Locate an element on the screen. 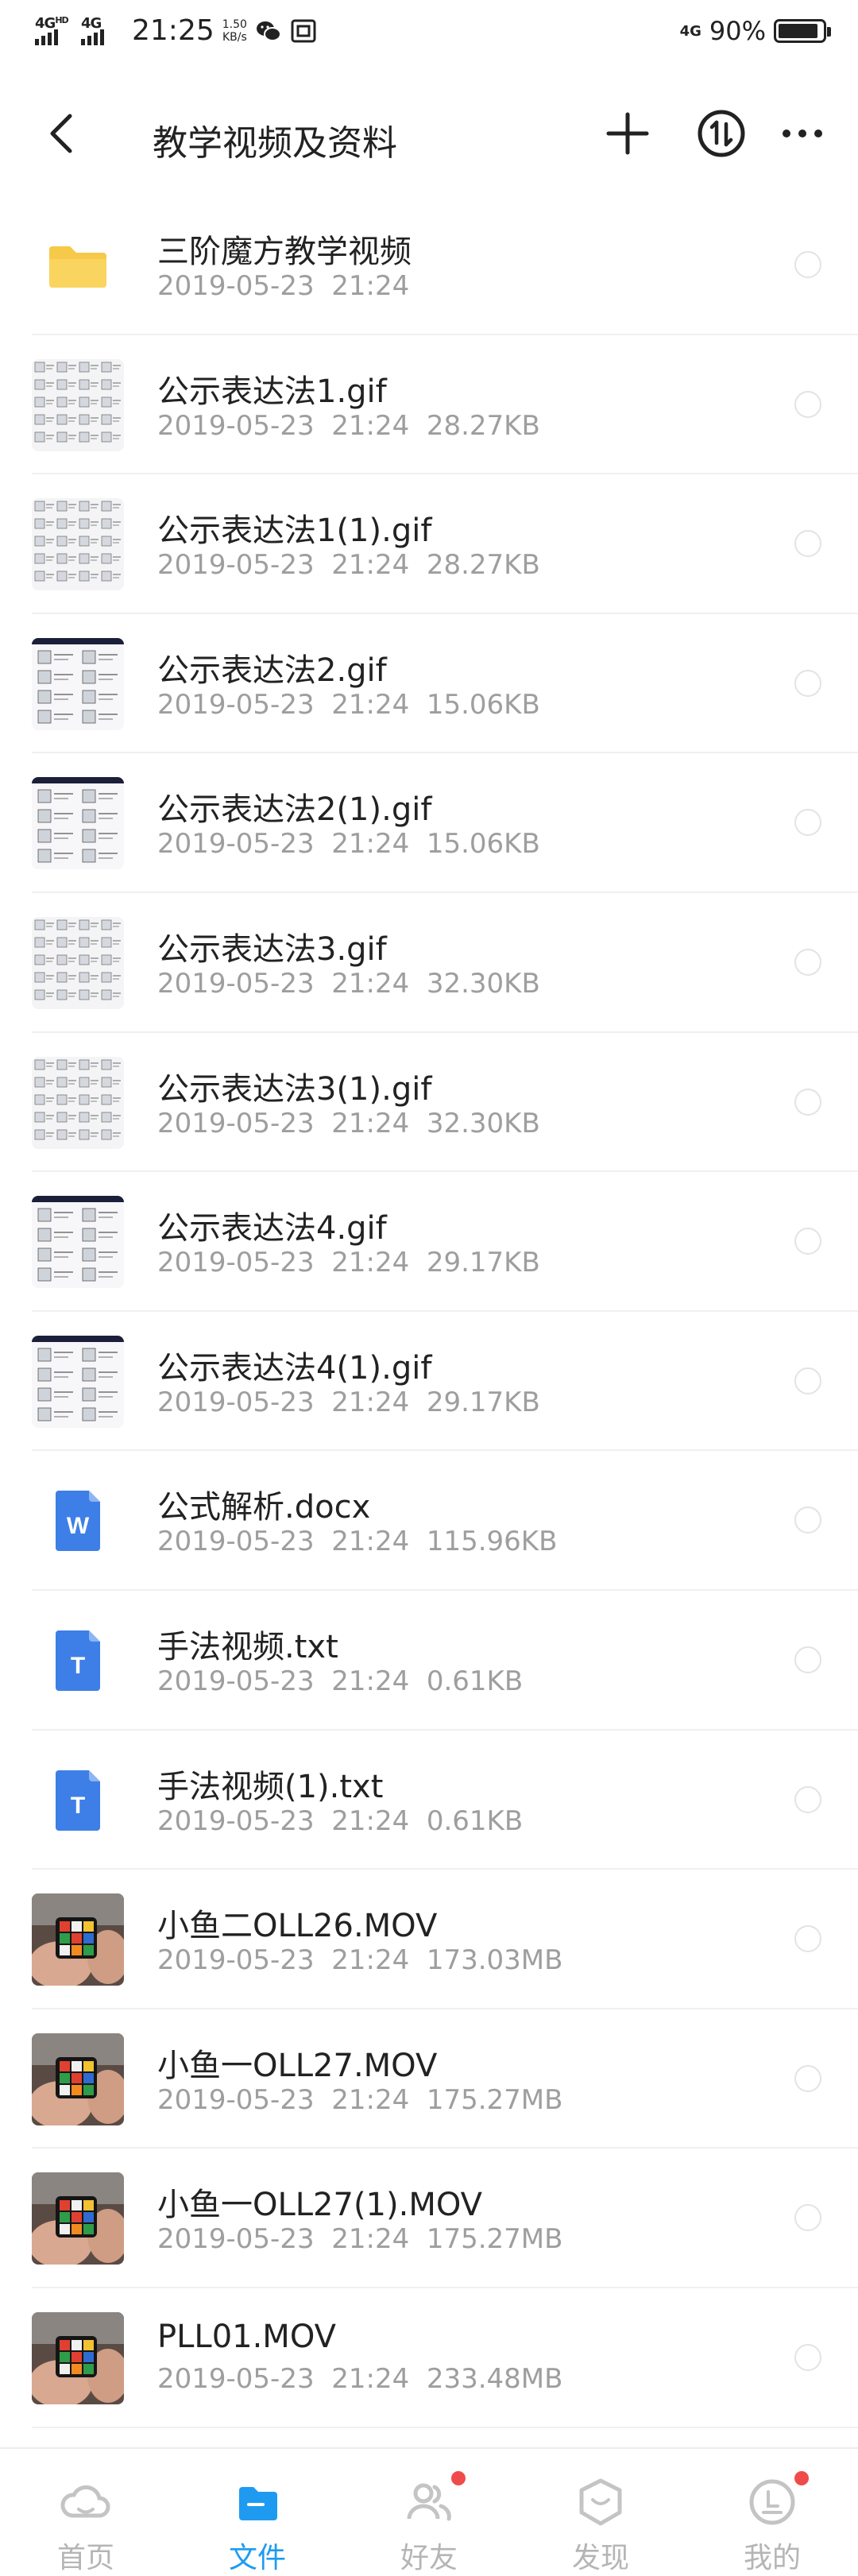 Image resolution: width=858 pixels, height=2576 pixels. discover-icon is located at coordinates (600, 2502).